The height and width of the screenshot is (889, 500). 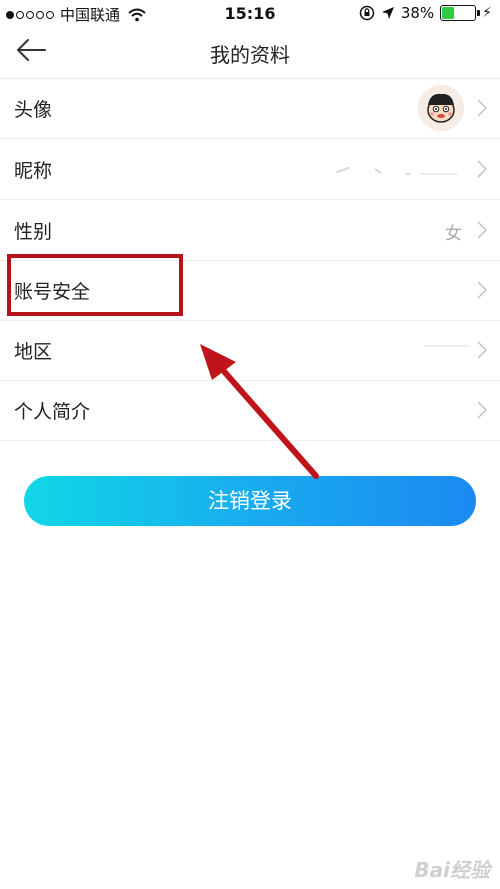 I want to click on row-label: 个人简介, so click(x=52, y=412).